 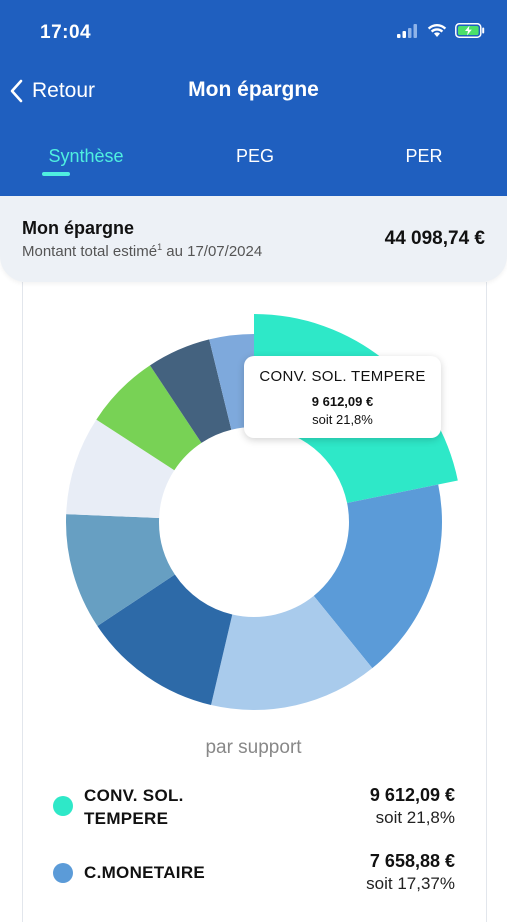 What do you see at coordinates (342, 401) in the screenshot?
I see `tooltip-amount: 9 612,09 €` at bounding box center [342, 401].